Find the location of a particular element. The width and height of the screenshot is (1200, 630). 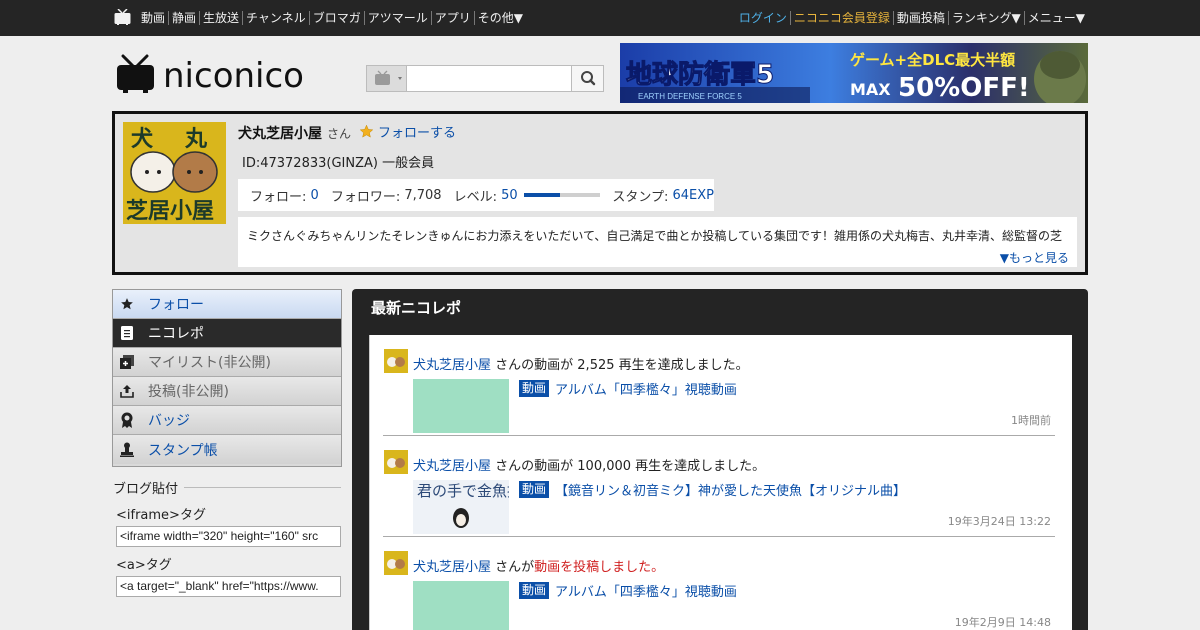

user-name: 犬丸芝居小屋 is located at coordinates (280, 134).